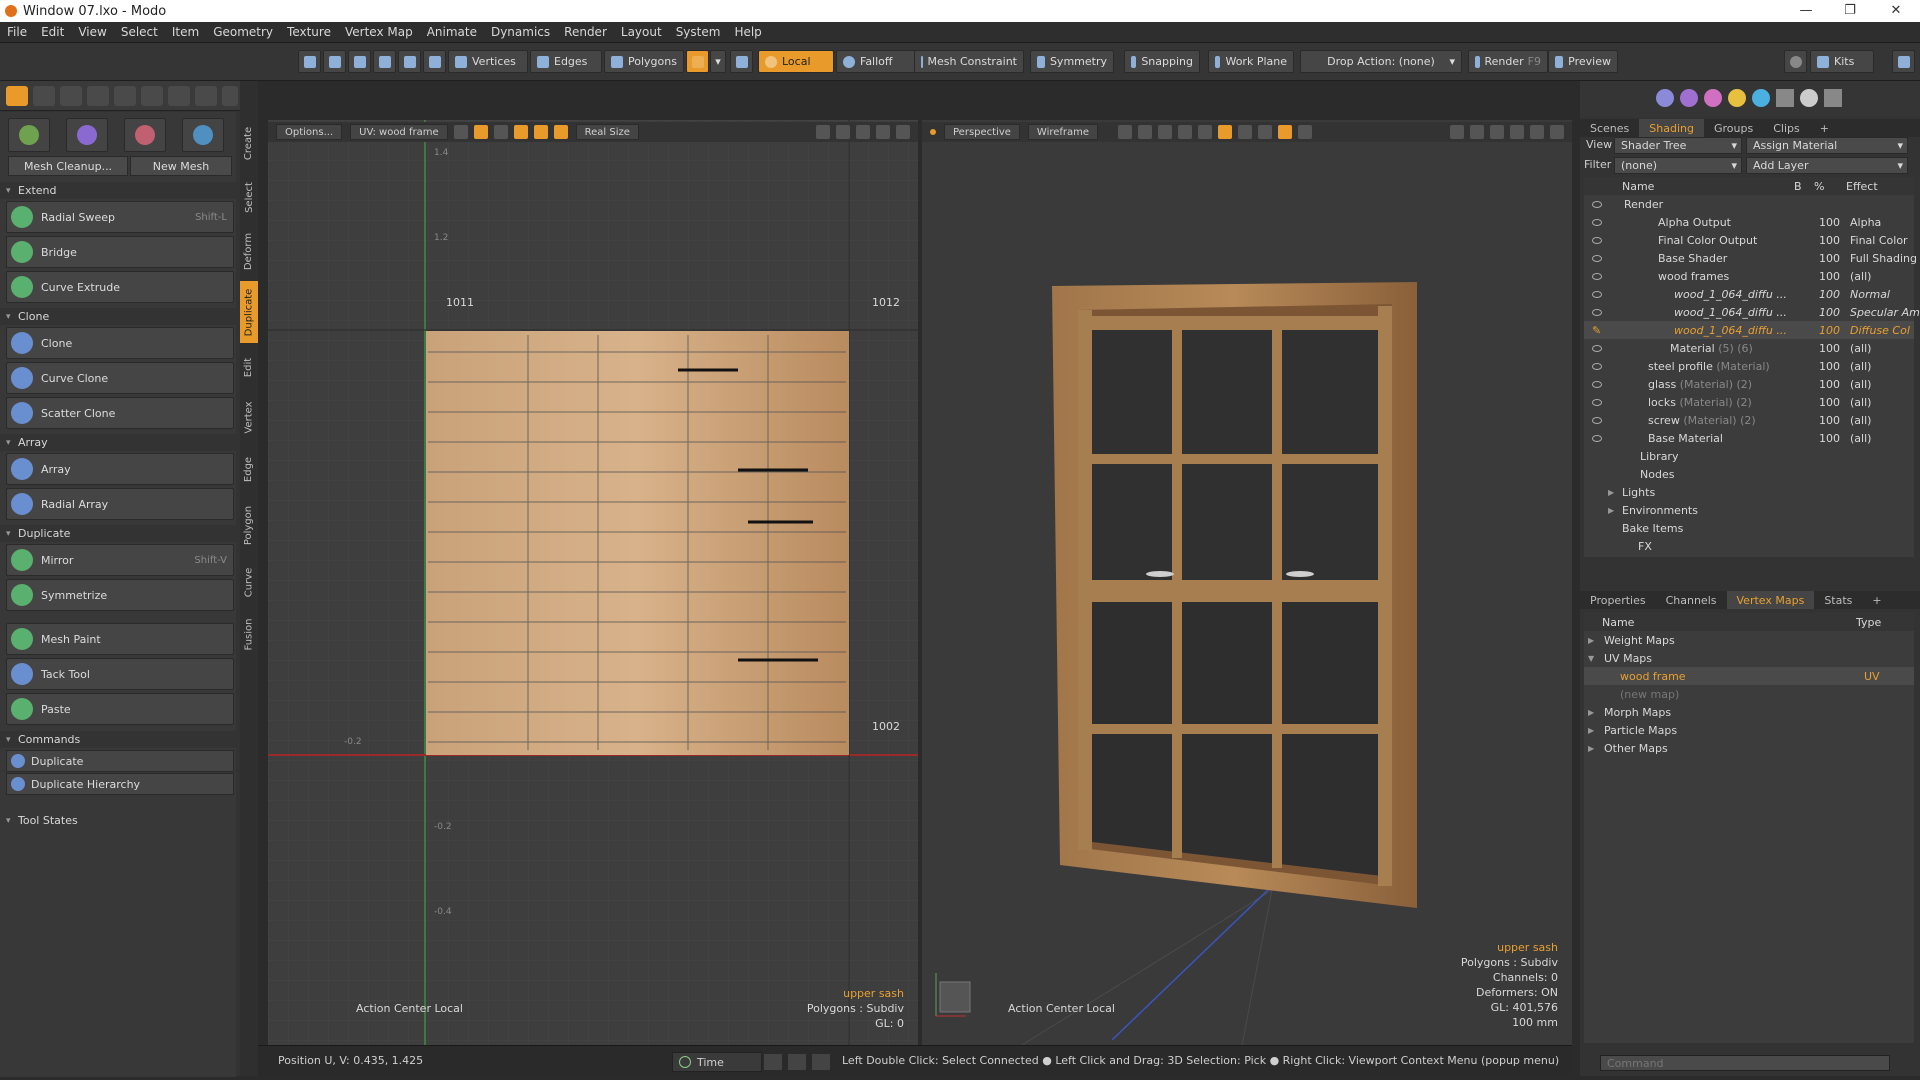 The image size is (1920, 1080). What do you see at coordinates (120, 560) in the screenshot?
I see `mirror-tool: Mirror Shift-V` at bounding box center [120, 560].